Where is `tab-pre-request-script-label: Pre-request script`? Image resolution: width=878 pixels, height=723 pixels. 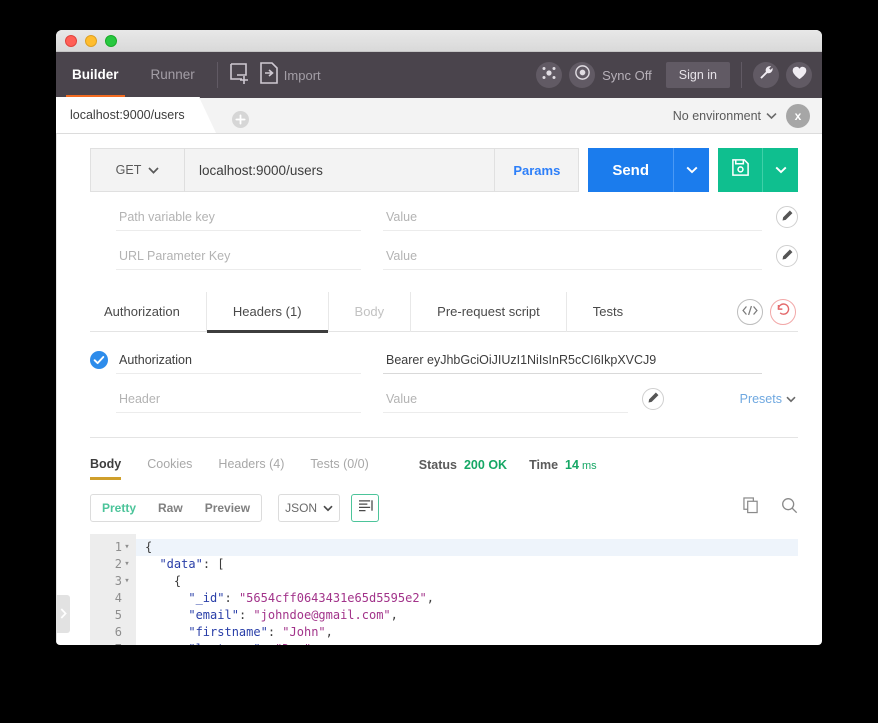
tab-pre-request-script-label: Pre-request script is located at coordinates (488, 311).